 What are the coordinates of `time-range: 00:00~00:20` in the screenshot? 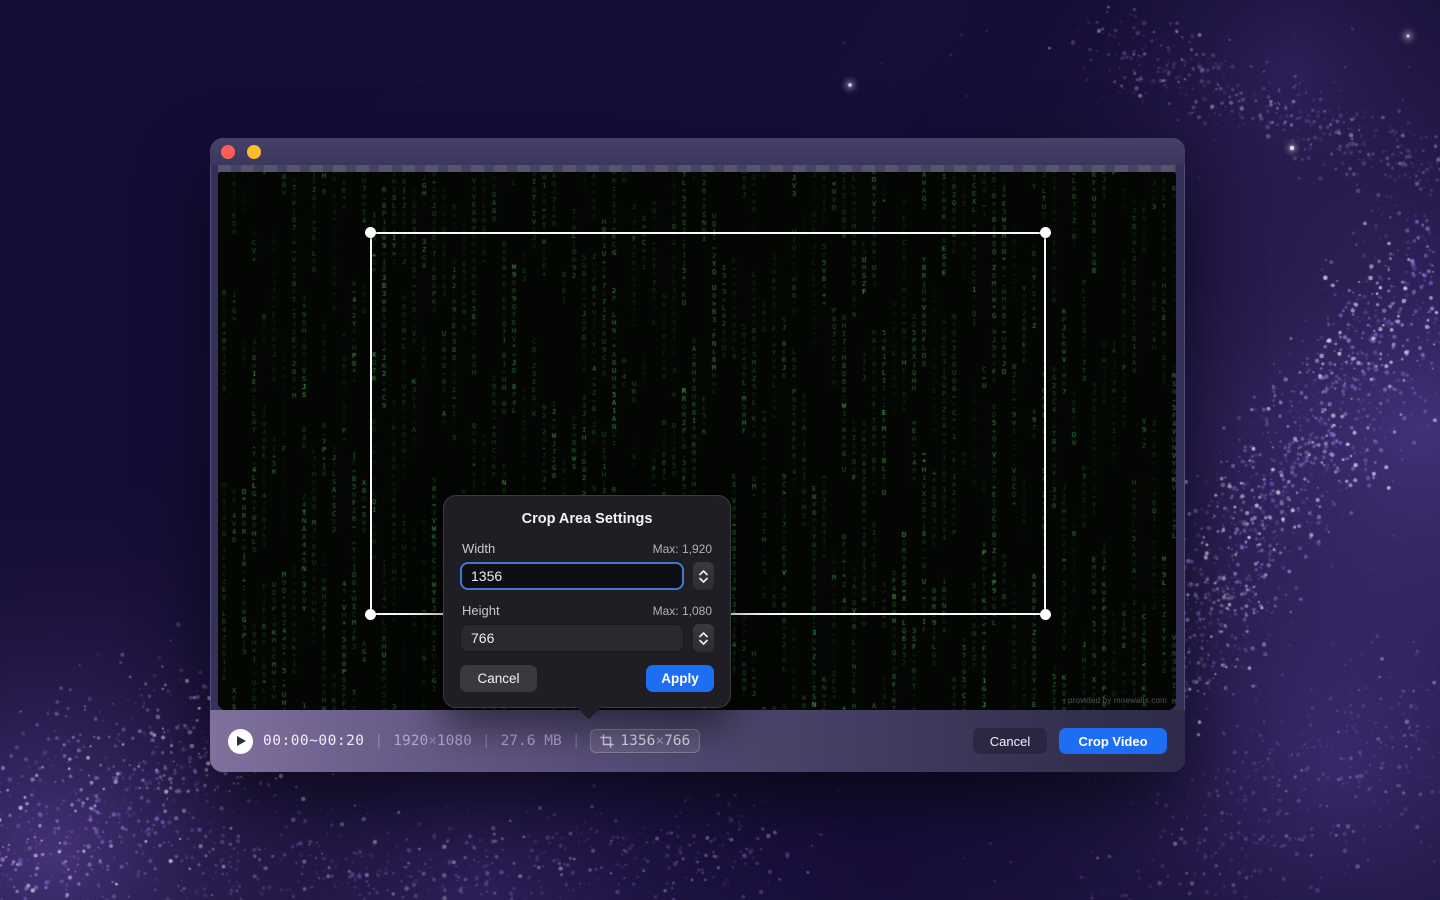 It's located at (314, 741).